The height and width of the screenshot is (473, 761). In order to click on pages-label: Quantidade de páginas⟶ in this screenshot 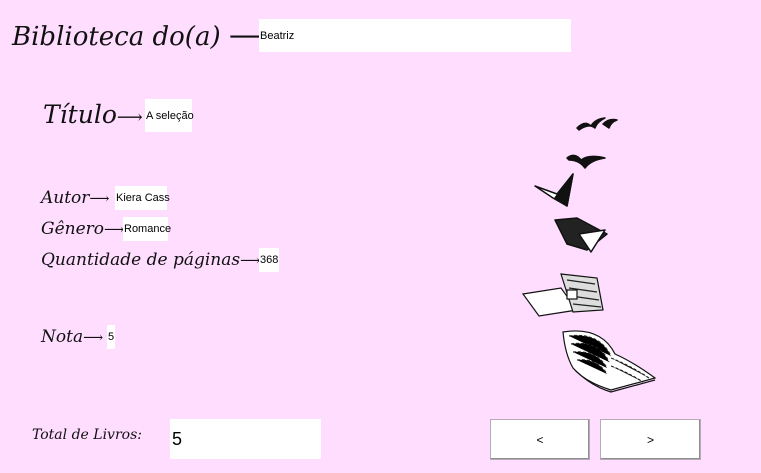, I will do `click(150, 260)`.